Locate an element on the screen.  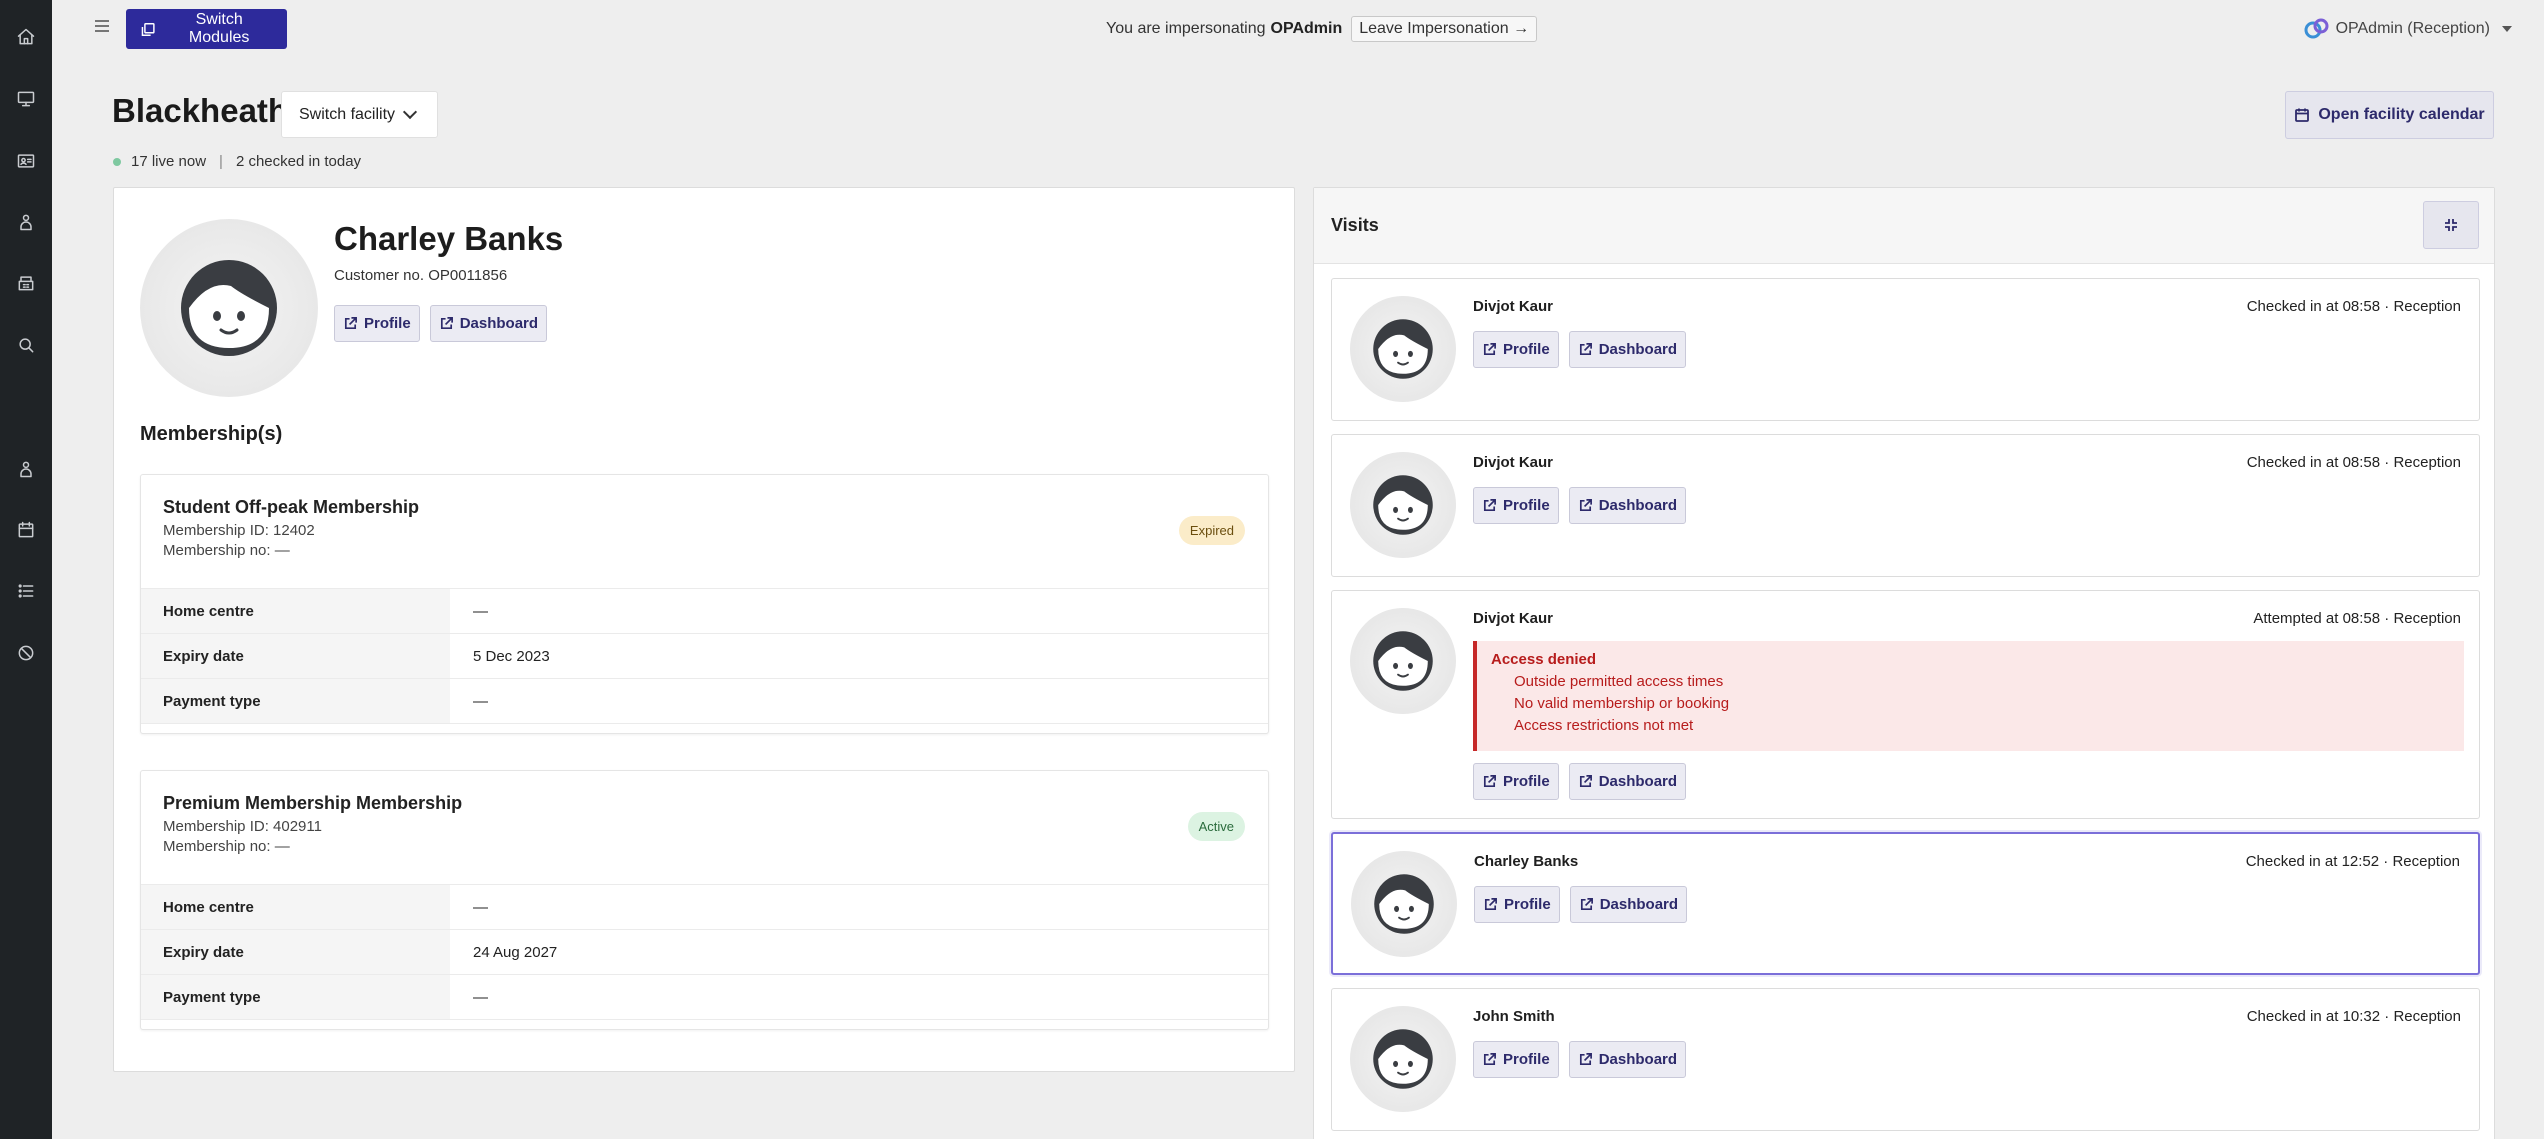
membership-id: Membership ID: 12402 is located at coordinates (239, 530).